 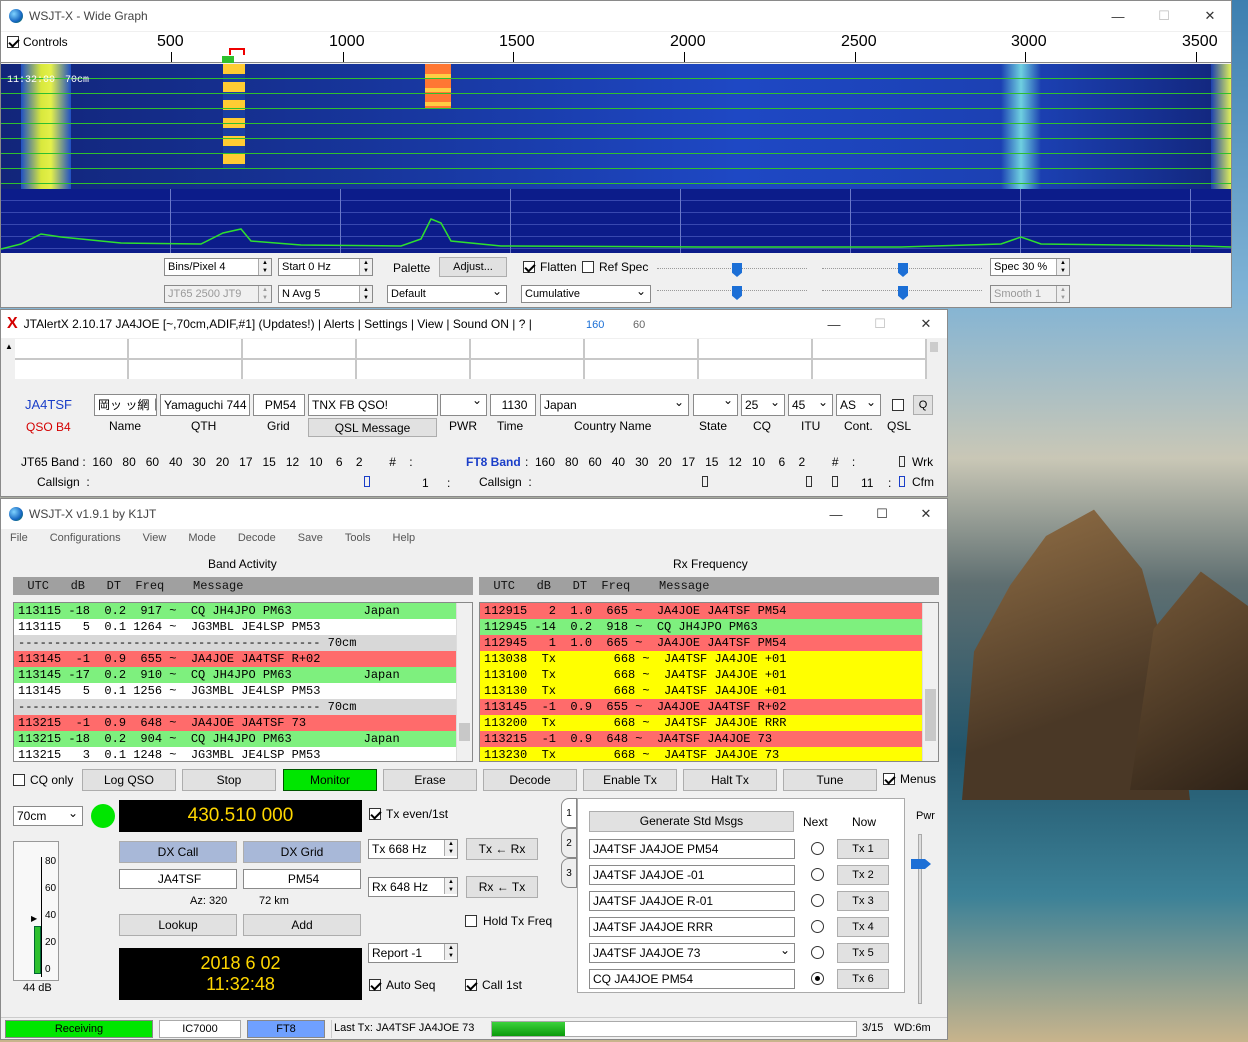 I want to click on tx5-now-button: Tx 5, so click(x=863, y=953).